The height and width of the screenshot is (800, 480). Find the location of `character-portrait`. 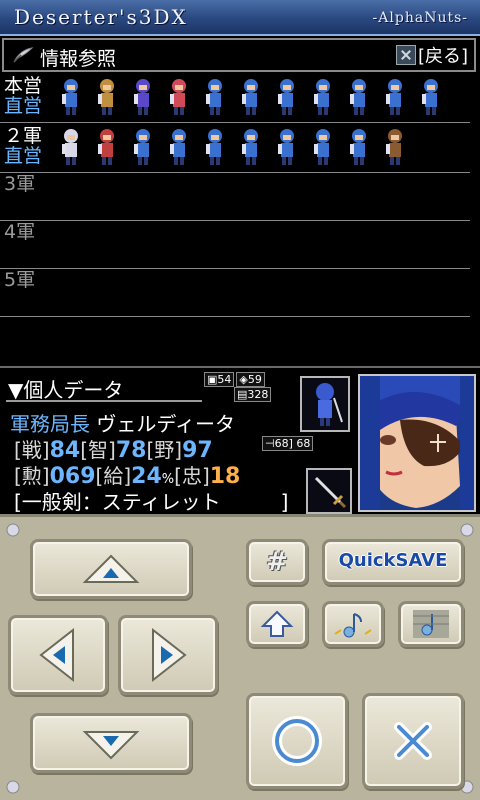

character-portrait is located at coordinates (417, 443).